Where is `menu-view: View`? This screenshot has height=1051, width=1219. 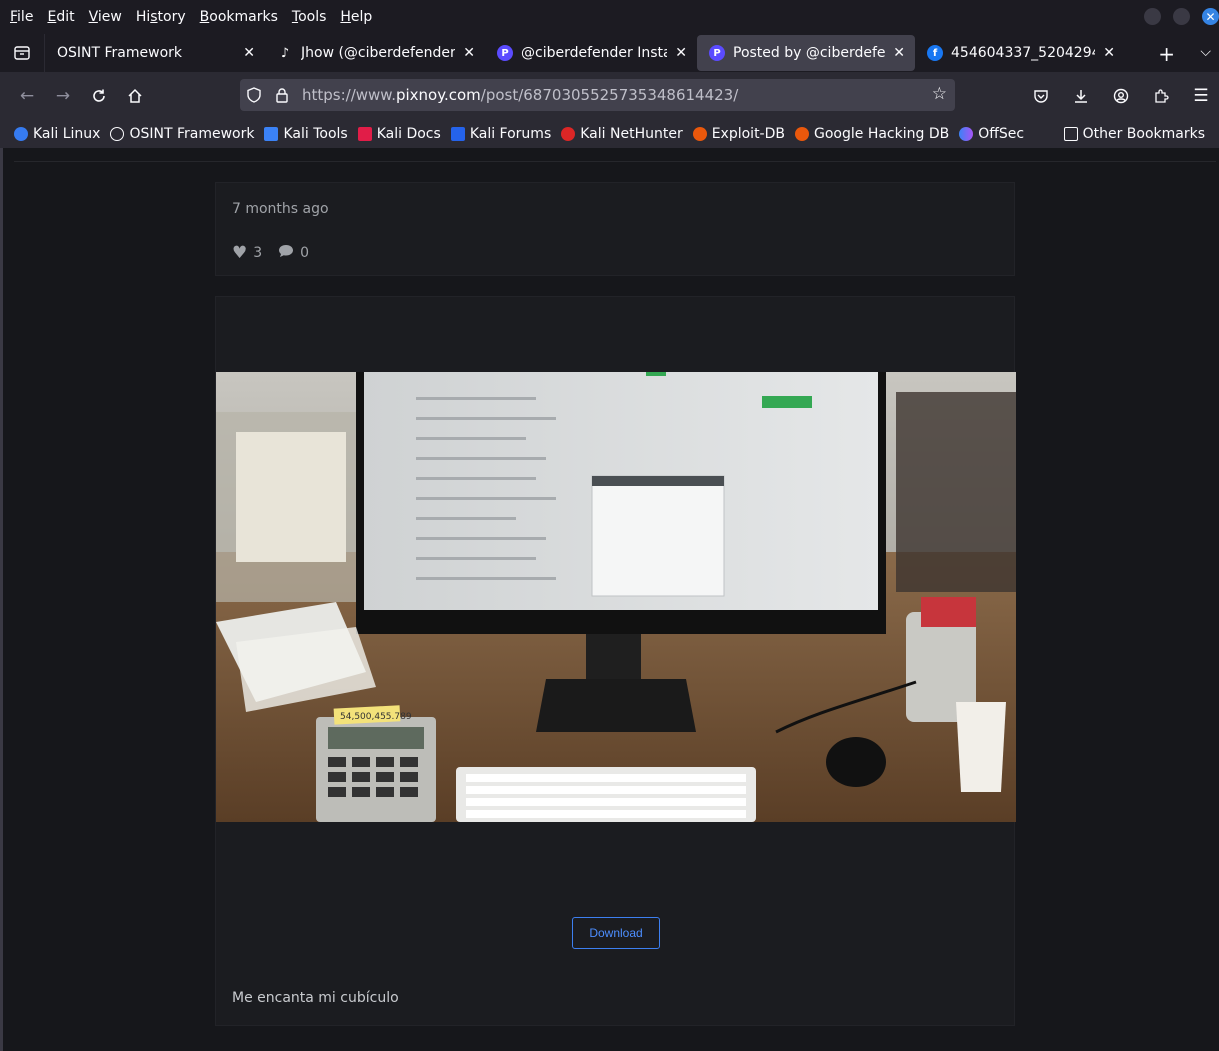
menu-view: View is located at coordinates (105, 17).